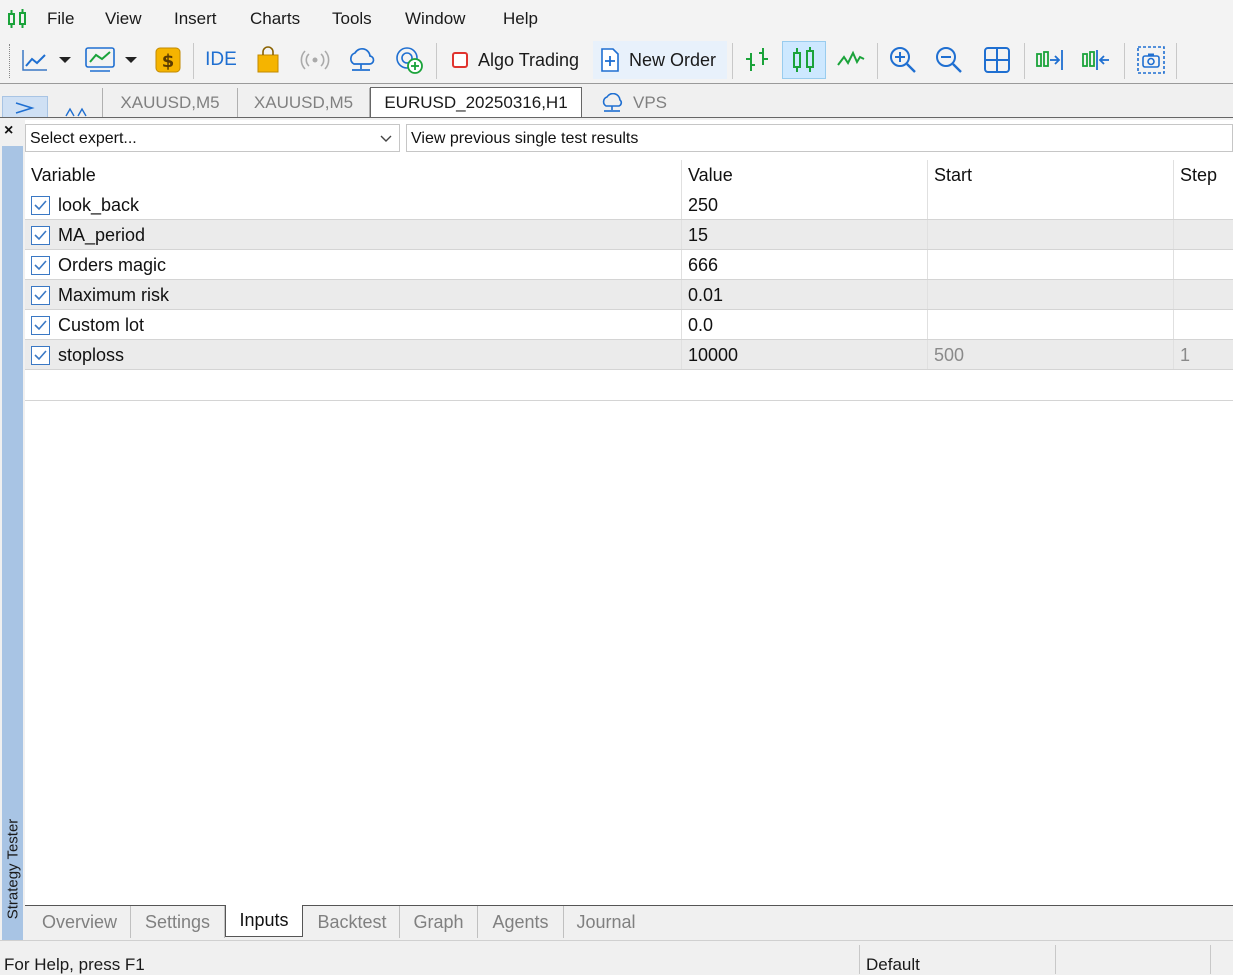 This screenshot has width=1233, height=975. I want to click on close-icon: ×, so click(8, 131).